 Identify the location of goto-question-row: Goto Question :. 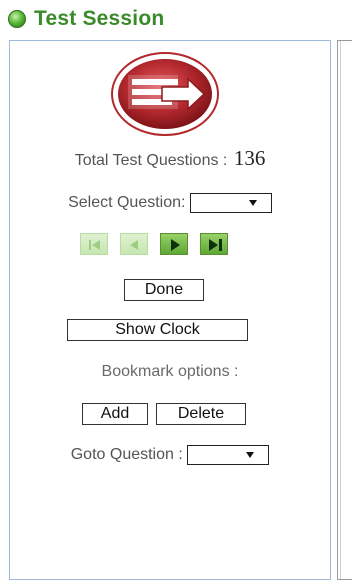
(170, 455).